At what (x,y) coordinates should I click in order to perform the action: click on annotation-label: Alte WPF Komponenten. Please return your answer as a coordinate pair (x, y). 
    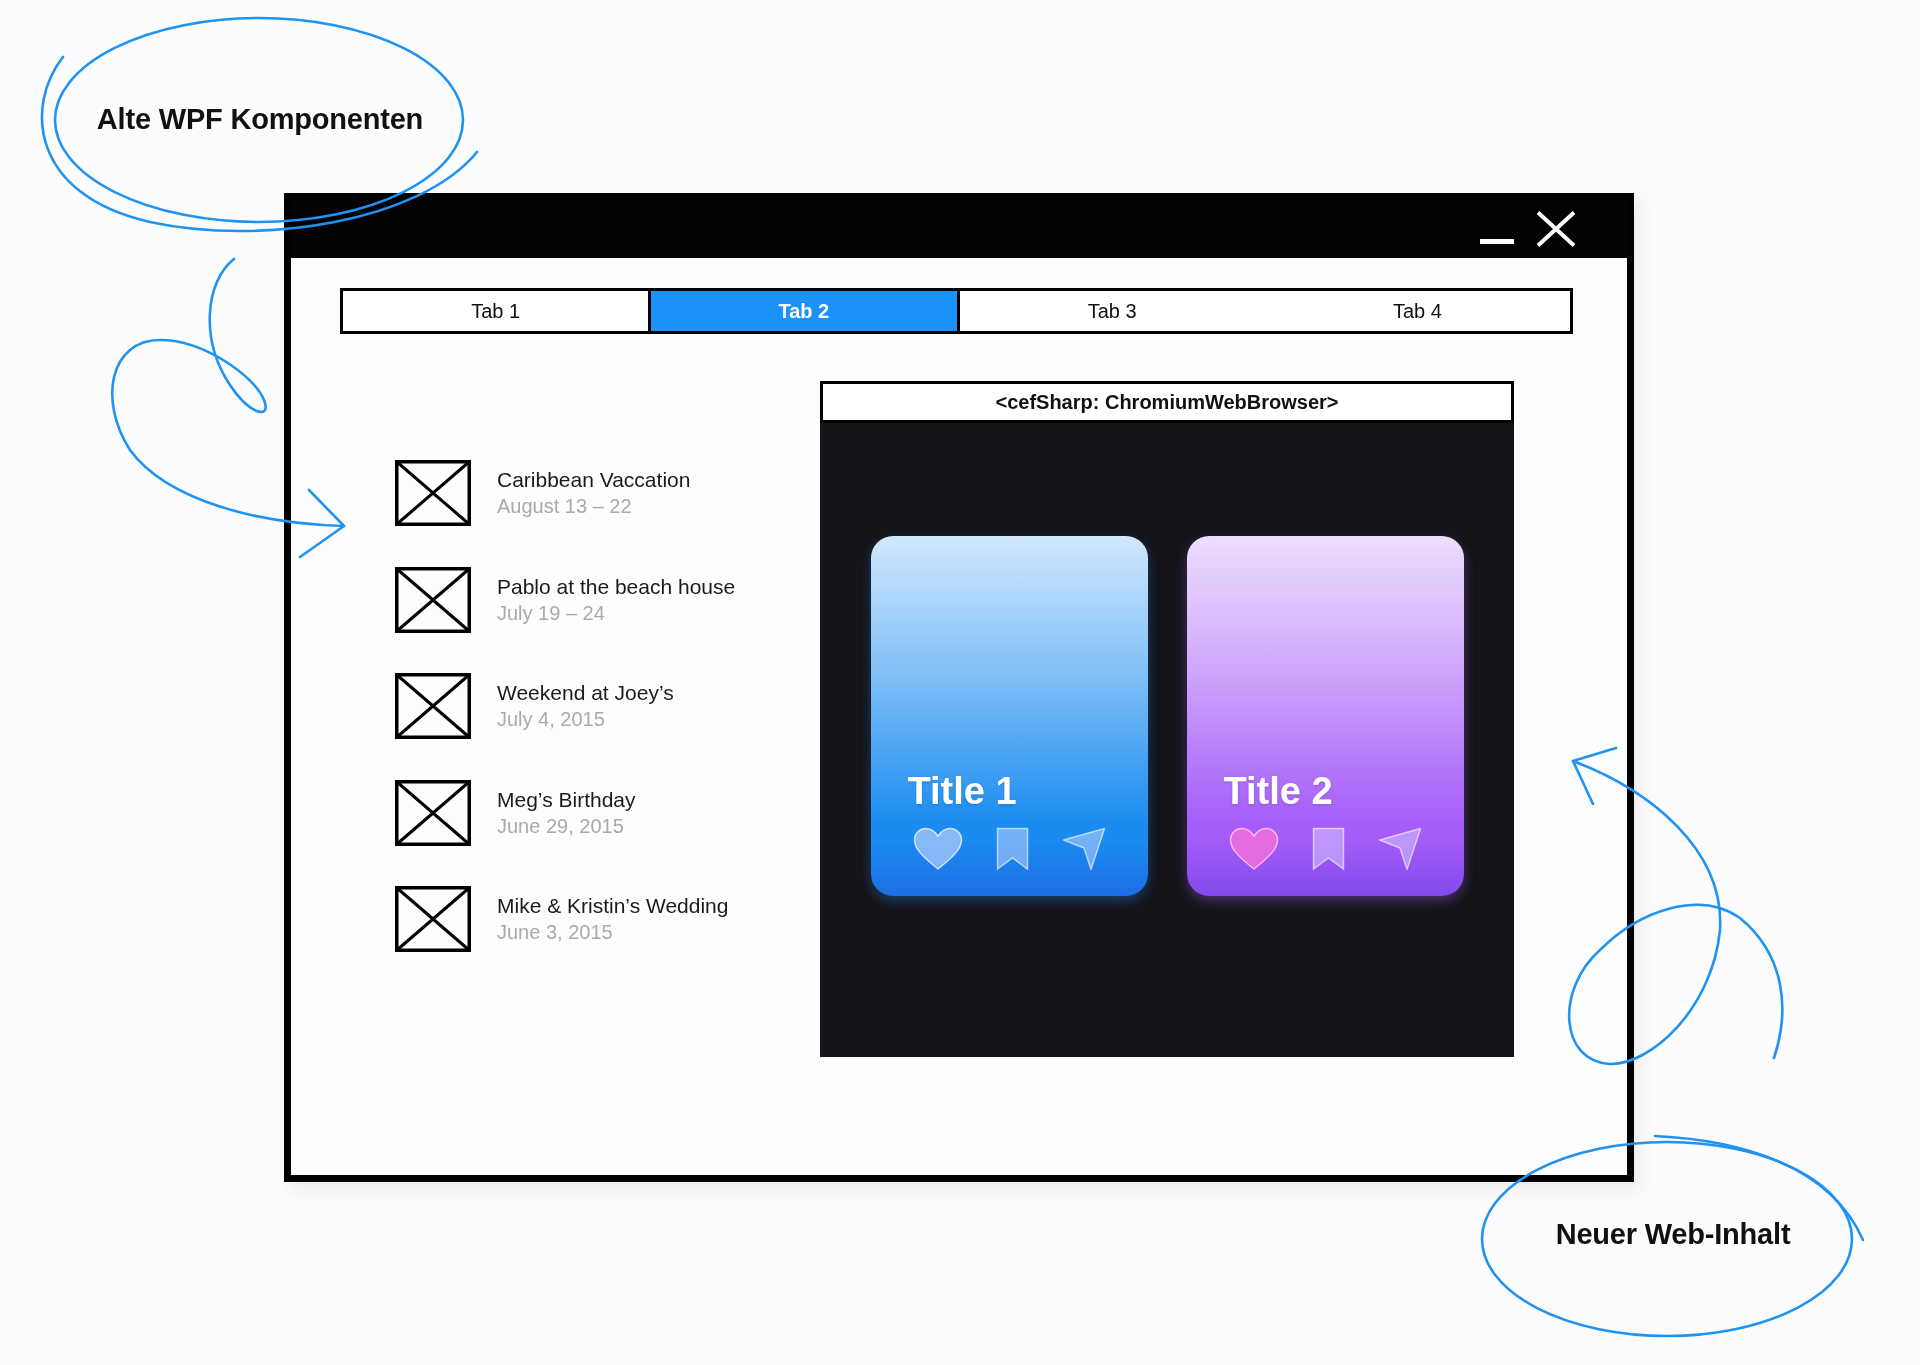
    Looking at the image, I should click on (260, 119).